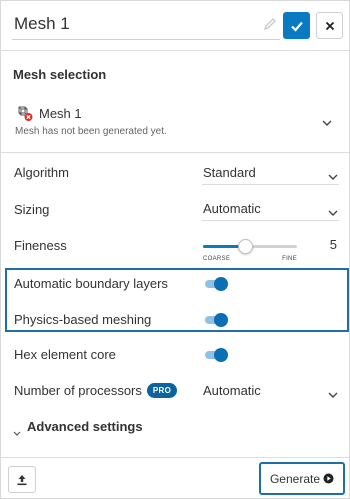 This screenshot has height=499, width=350. What do you see at coordinates (60, 113) in the screenshot?
I see `mesh-name: Mesh 1` at bounding box center [60, 113].